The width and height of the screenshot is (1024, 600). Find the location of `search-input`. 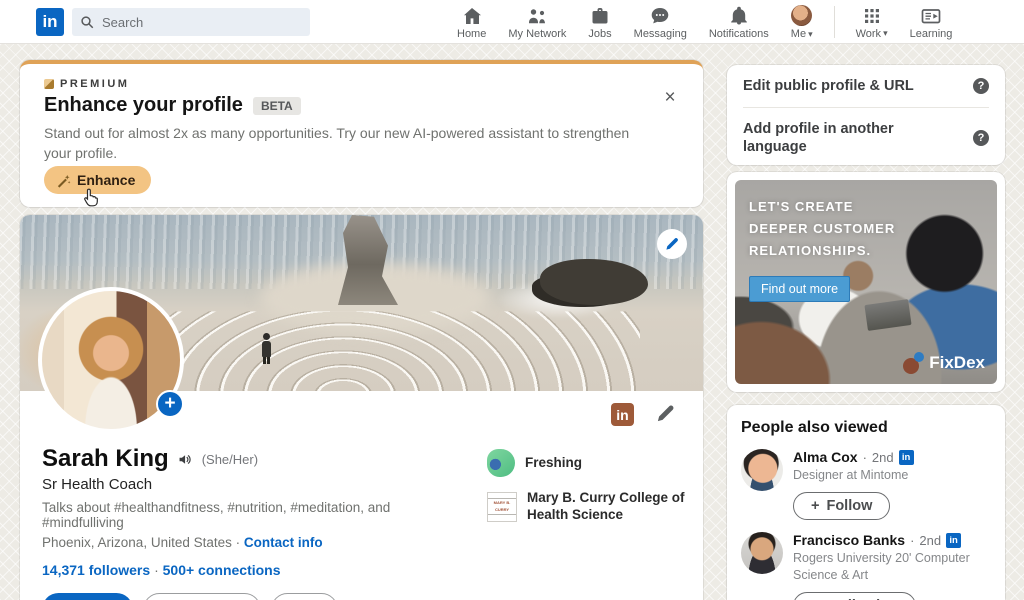

search-input is located at coordinates (192, 22).